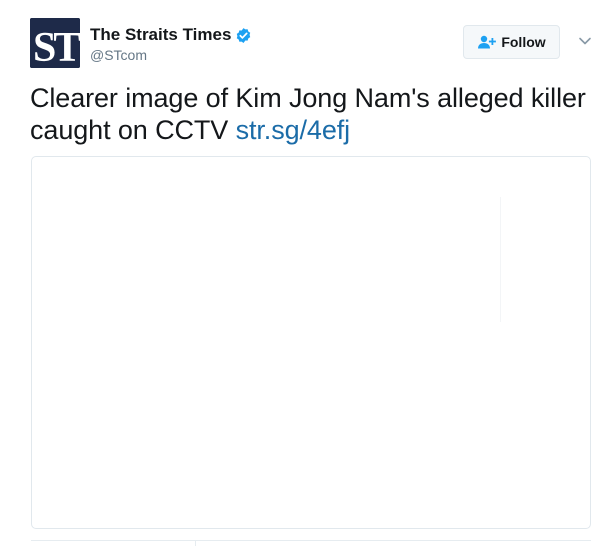 This screenshot has width=610, height=546. I want to click on display-name: The Straits Times, so click(160, 35).